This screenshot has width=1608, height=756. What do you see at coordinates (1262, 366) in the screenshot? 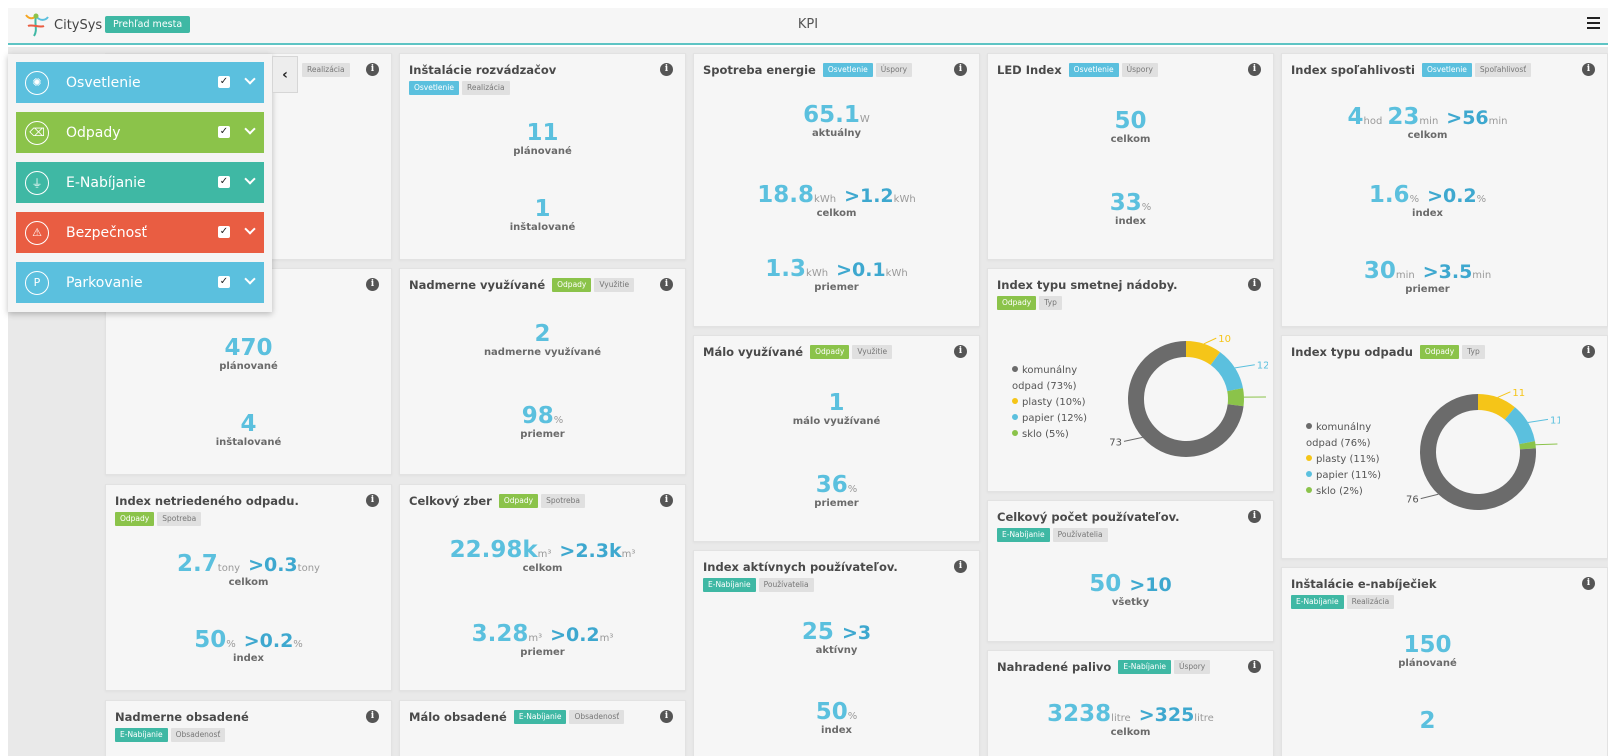
I see `slice-label: 12` at bounding box center [1262, 366].